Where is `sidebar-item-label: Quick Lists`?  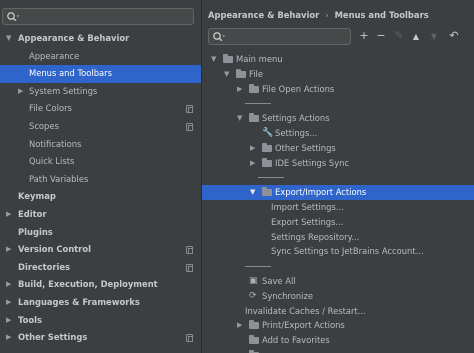 sidebar-item-label: Quick Lists is located at coordinates (52, 161).